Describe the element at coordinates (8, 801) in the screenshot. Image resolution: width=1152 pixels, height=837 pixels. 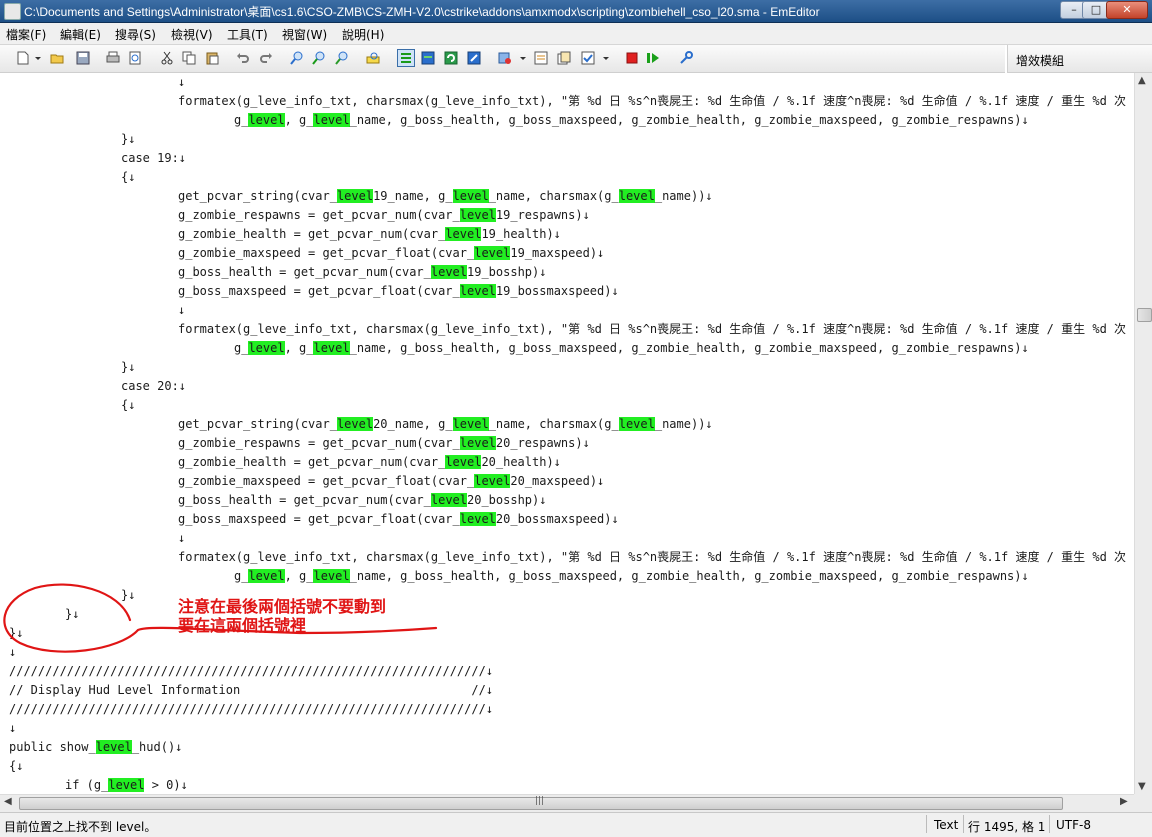
I see `scroll-left-arrow-icon: ◀` at that location.